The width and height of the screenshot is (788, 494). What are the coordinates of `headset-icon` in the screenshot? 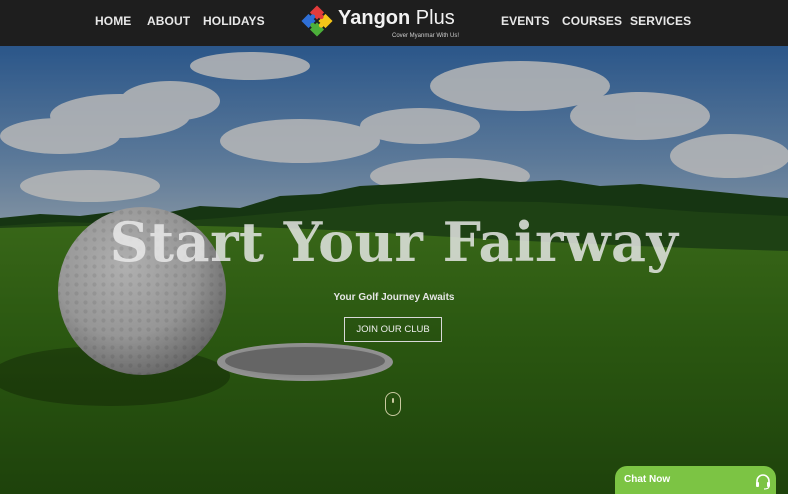 It's located at (763, 482).